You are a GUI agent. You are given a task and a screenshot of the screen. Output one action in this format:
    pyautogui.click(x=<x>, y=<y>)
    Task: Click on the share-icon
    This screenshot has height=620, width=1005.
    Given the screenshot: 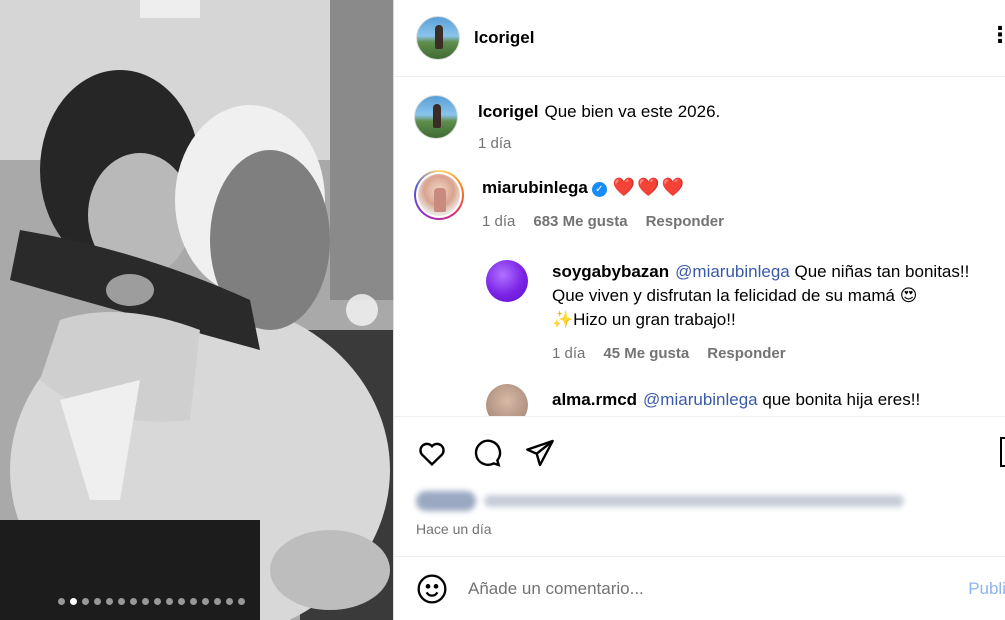 What is the action you would take?
    pyautogui.click(x=540, y=453)
    